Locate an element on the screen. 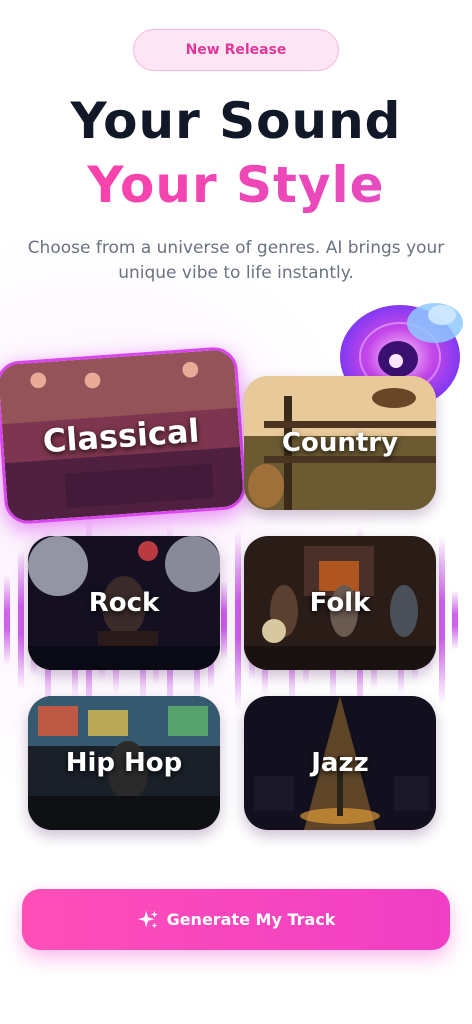 Image resolution: width=472 pixels, height=1024 pixels. genre-card-folk: Folk is located at coordinates (340, 603).